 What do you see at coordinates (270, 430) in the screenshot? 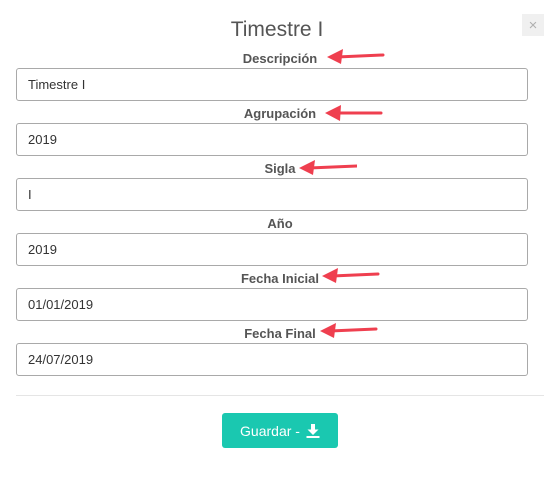
I see `save-button-label: Guardar -` at bounding box center [270, 430].